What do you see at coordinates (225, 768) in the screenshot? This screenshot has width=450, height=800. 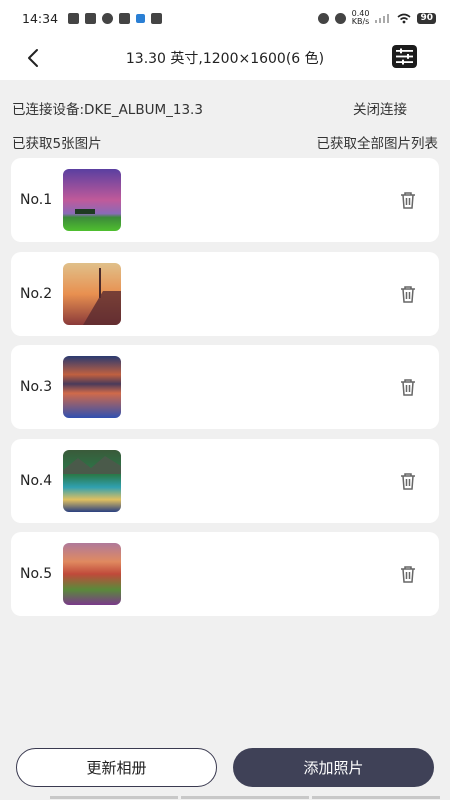 I see `bottom-action-bar: 更新相册 添加照片` at bounding box center [225, 768].